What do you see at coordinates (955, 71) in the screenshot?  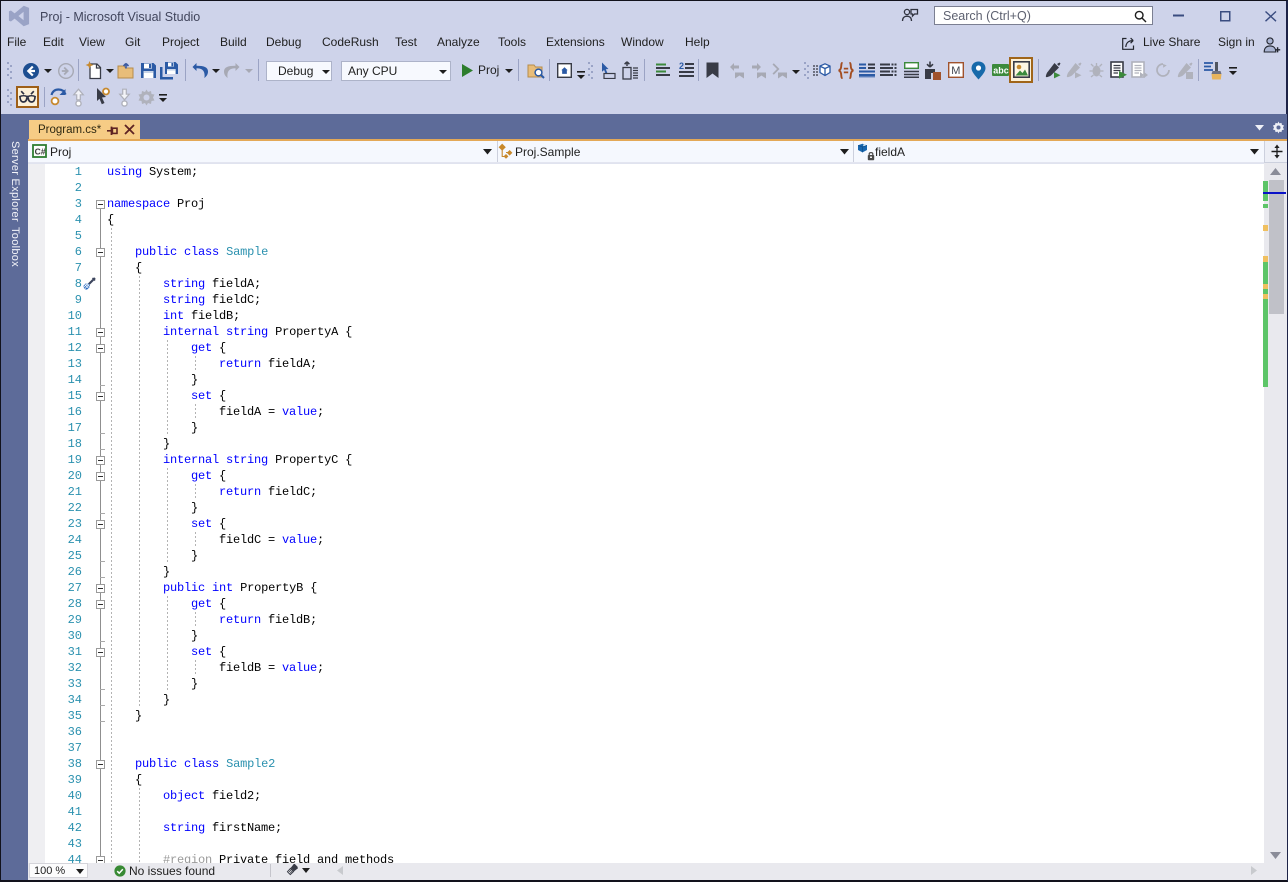 I see `svg-text: M` at bounding box center [955, 71].